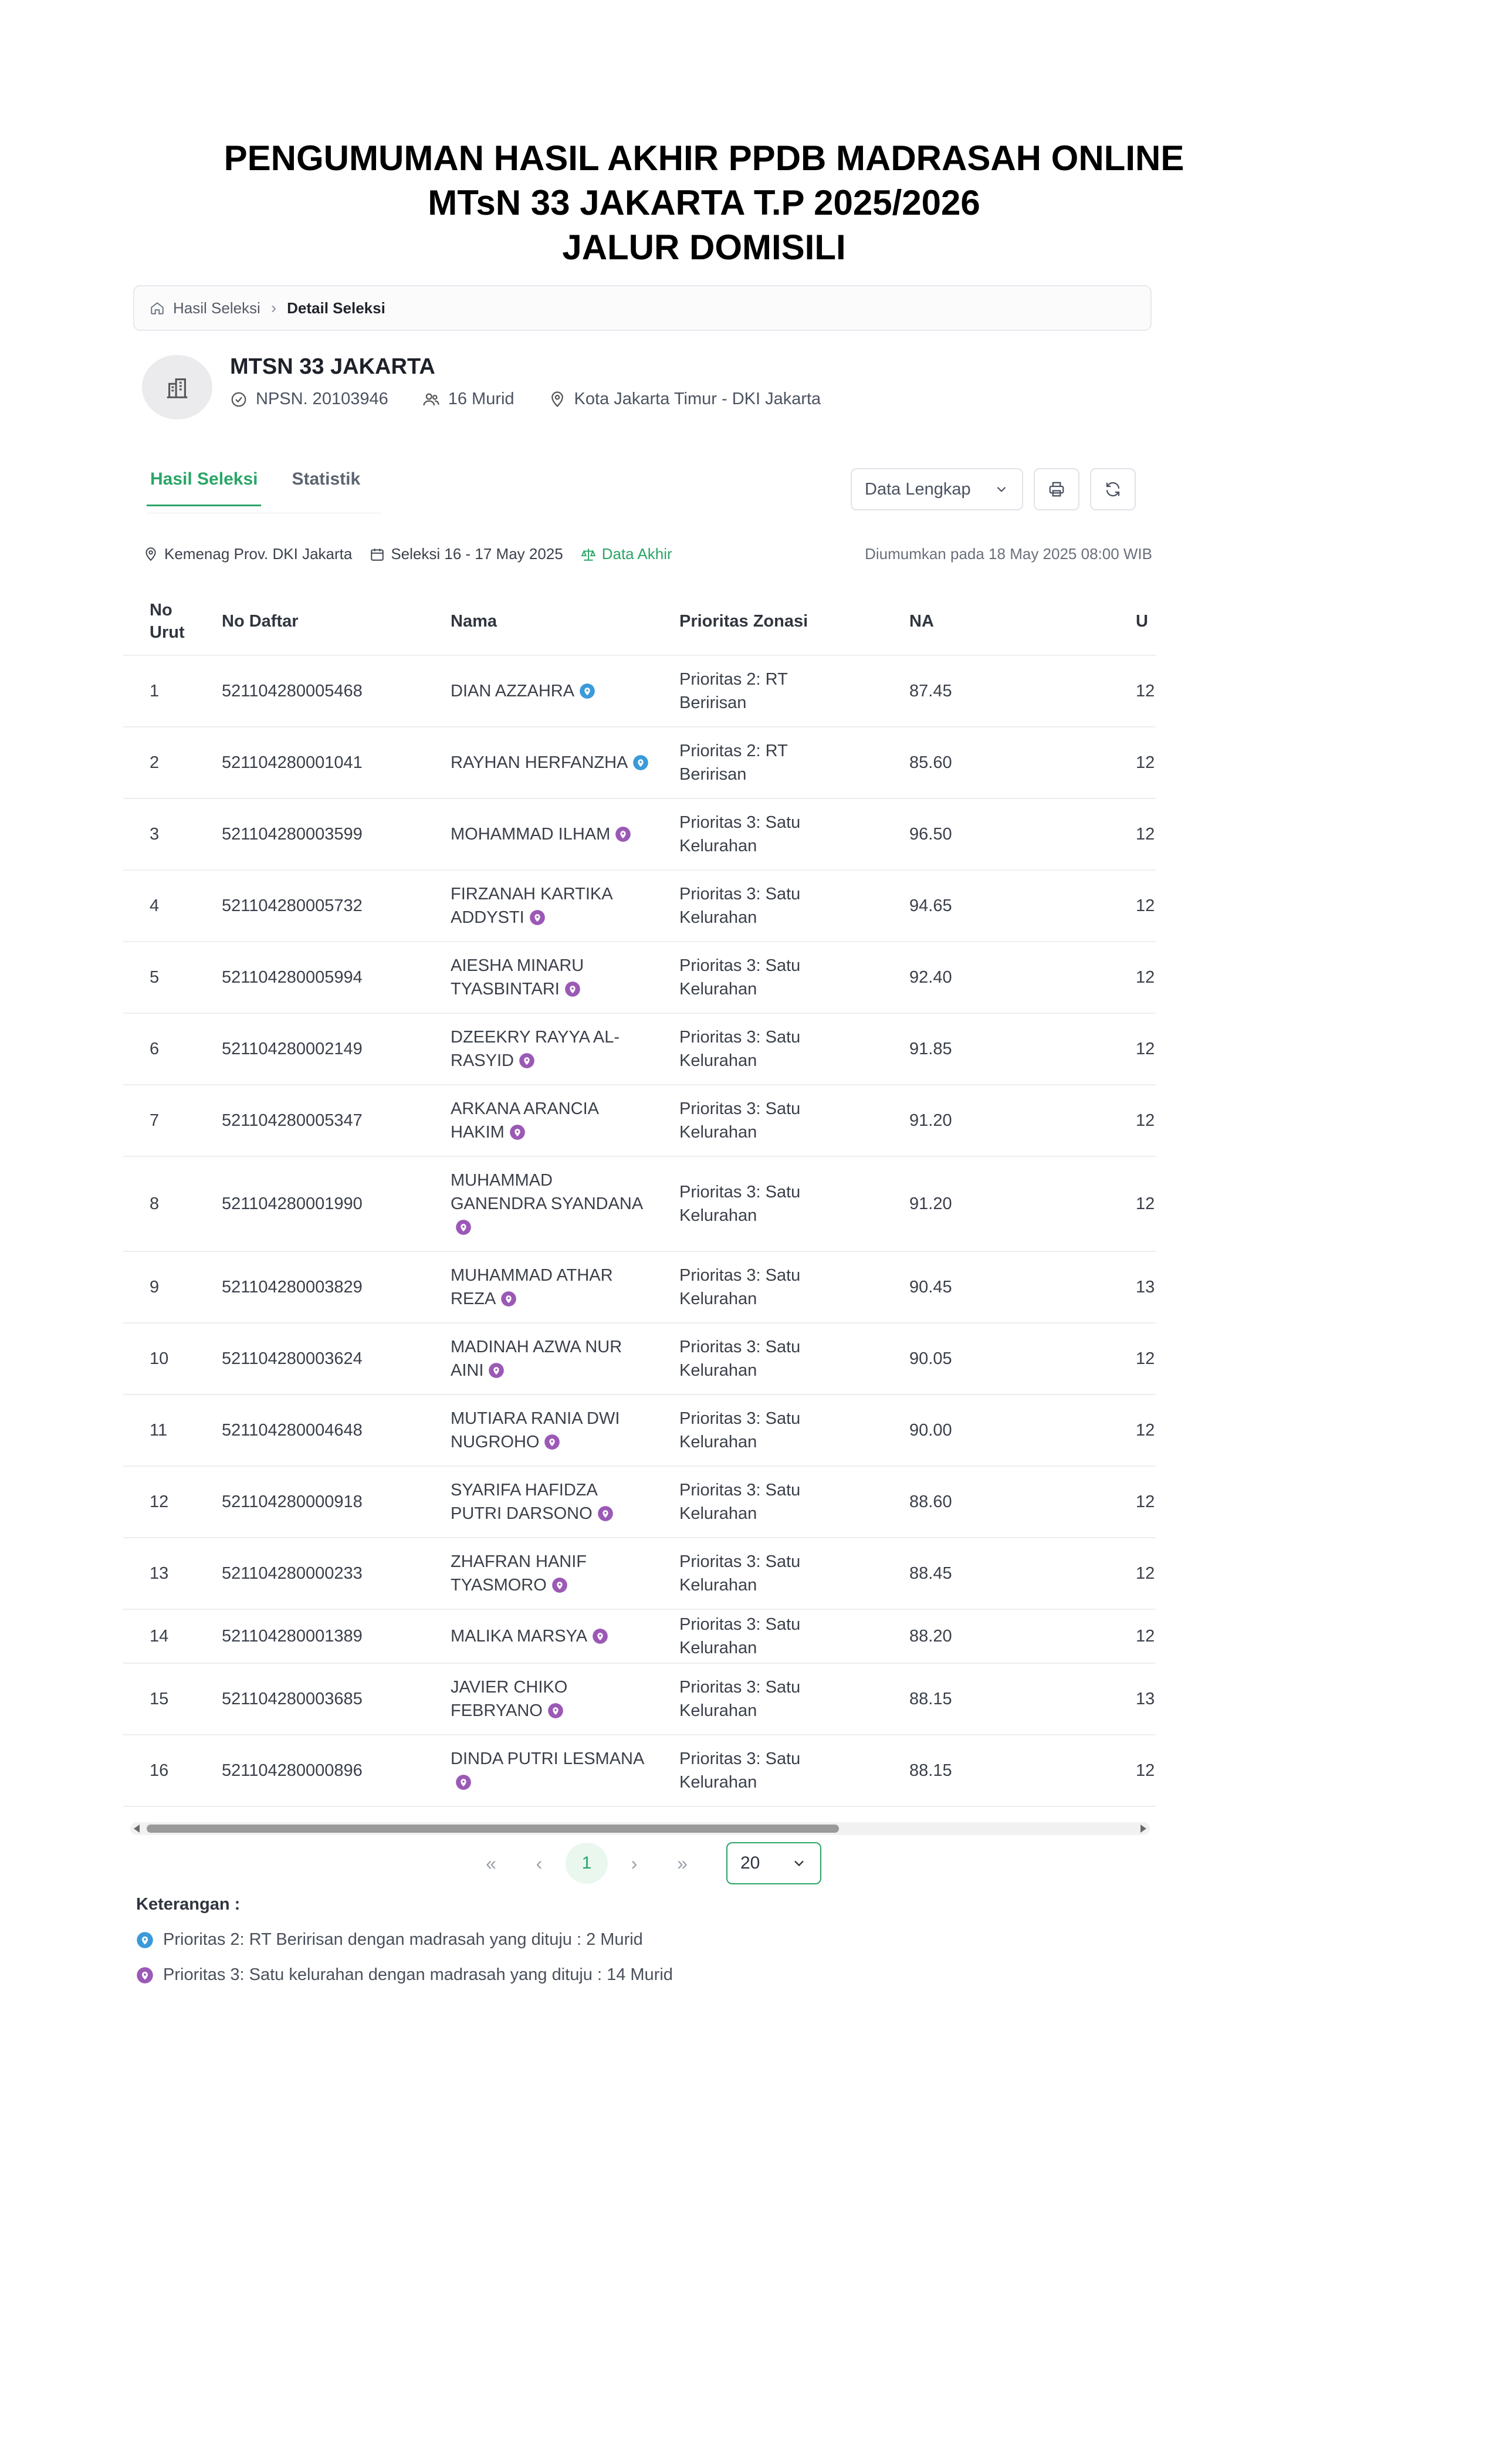 The height and width of the screenshot is (2464, 1496). Describe the element at coordinates (292, 762) in the screenshot. I see `cell-no-daftar: 521104280001041` at that location.